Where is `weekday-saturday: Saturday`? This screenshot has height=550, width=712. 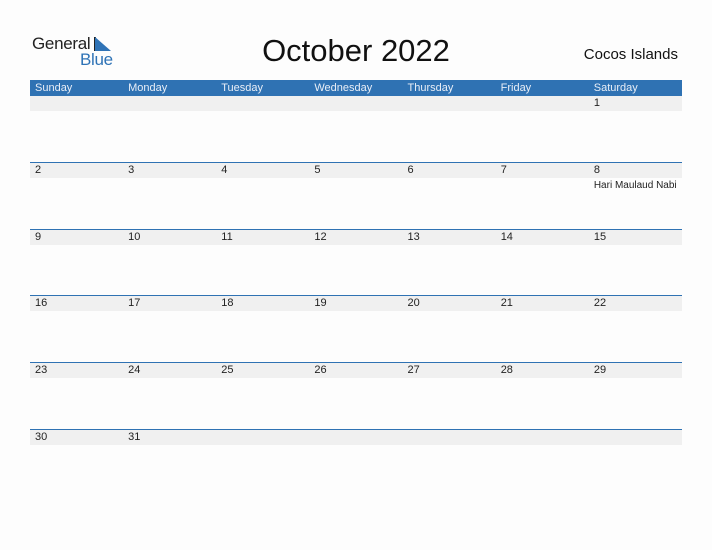 weekday-saturday: Saturday is located at coordinates (615, 88).